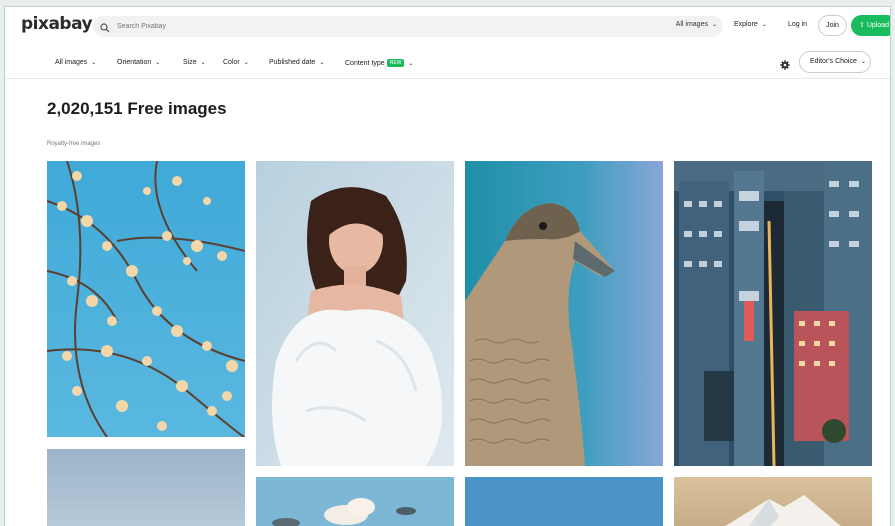 The width and height of the screenshot is (895, 526). I want to click on filter-size-label: Size, so click(190, 62).